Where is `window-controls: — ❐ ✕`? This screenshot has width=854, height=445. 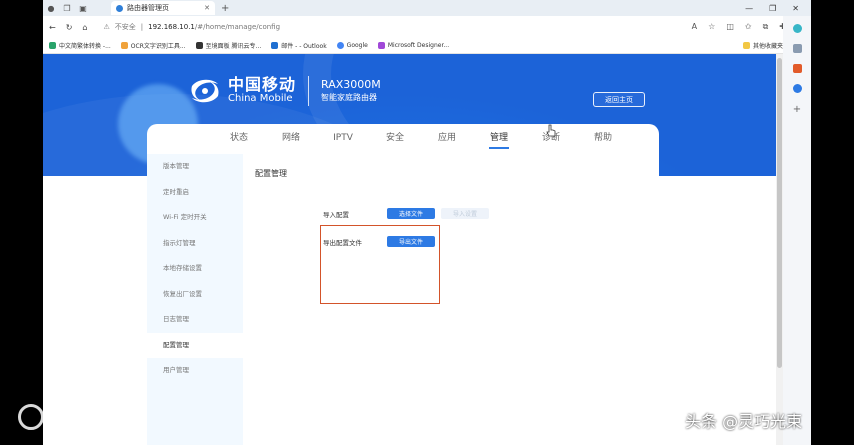
window-controls: — ❐ ✕ is located at coordinates (778, 8).